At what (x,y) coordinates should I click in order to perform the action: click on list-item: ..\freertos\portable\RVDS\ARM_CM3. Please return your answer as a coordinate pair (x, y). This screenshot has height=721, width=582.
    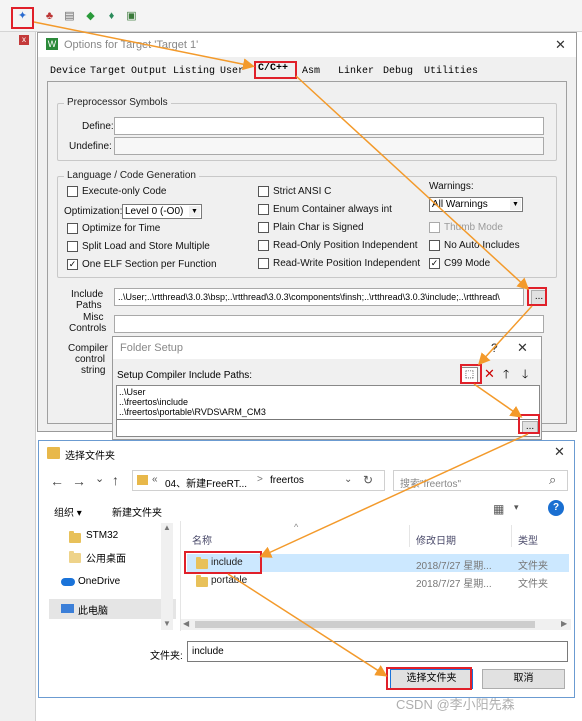
    Looking at the image, I should click on (192, 412).